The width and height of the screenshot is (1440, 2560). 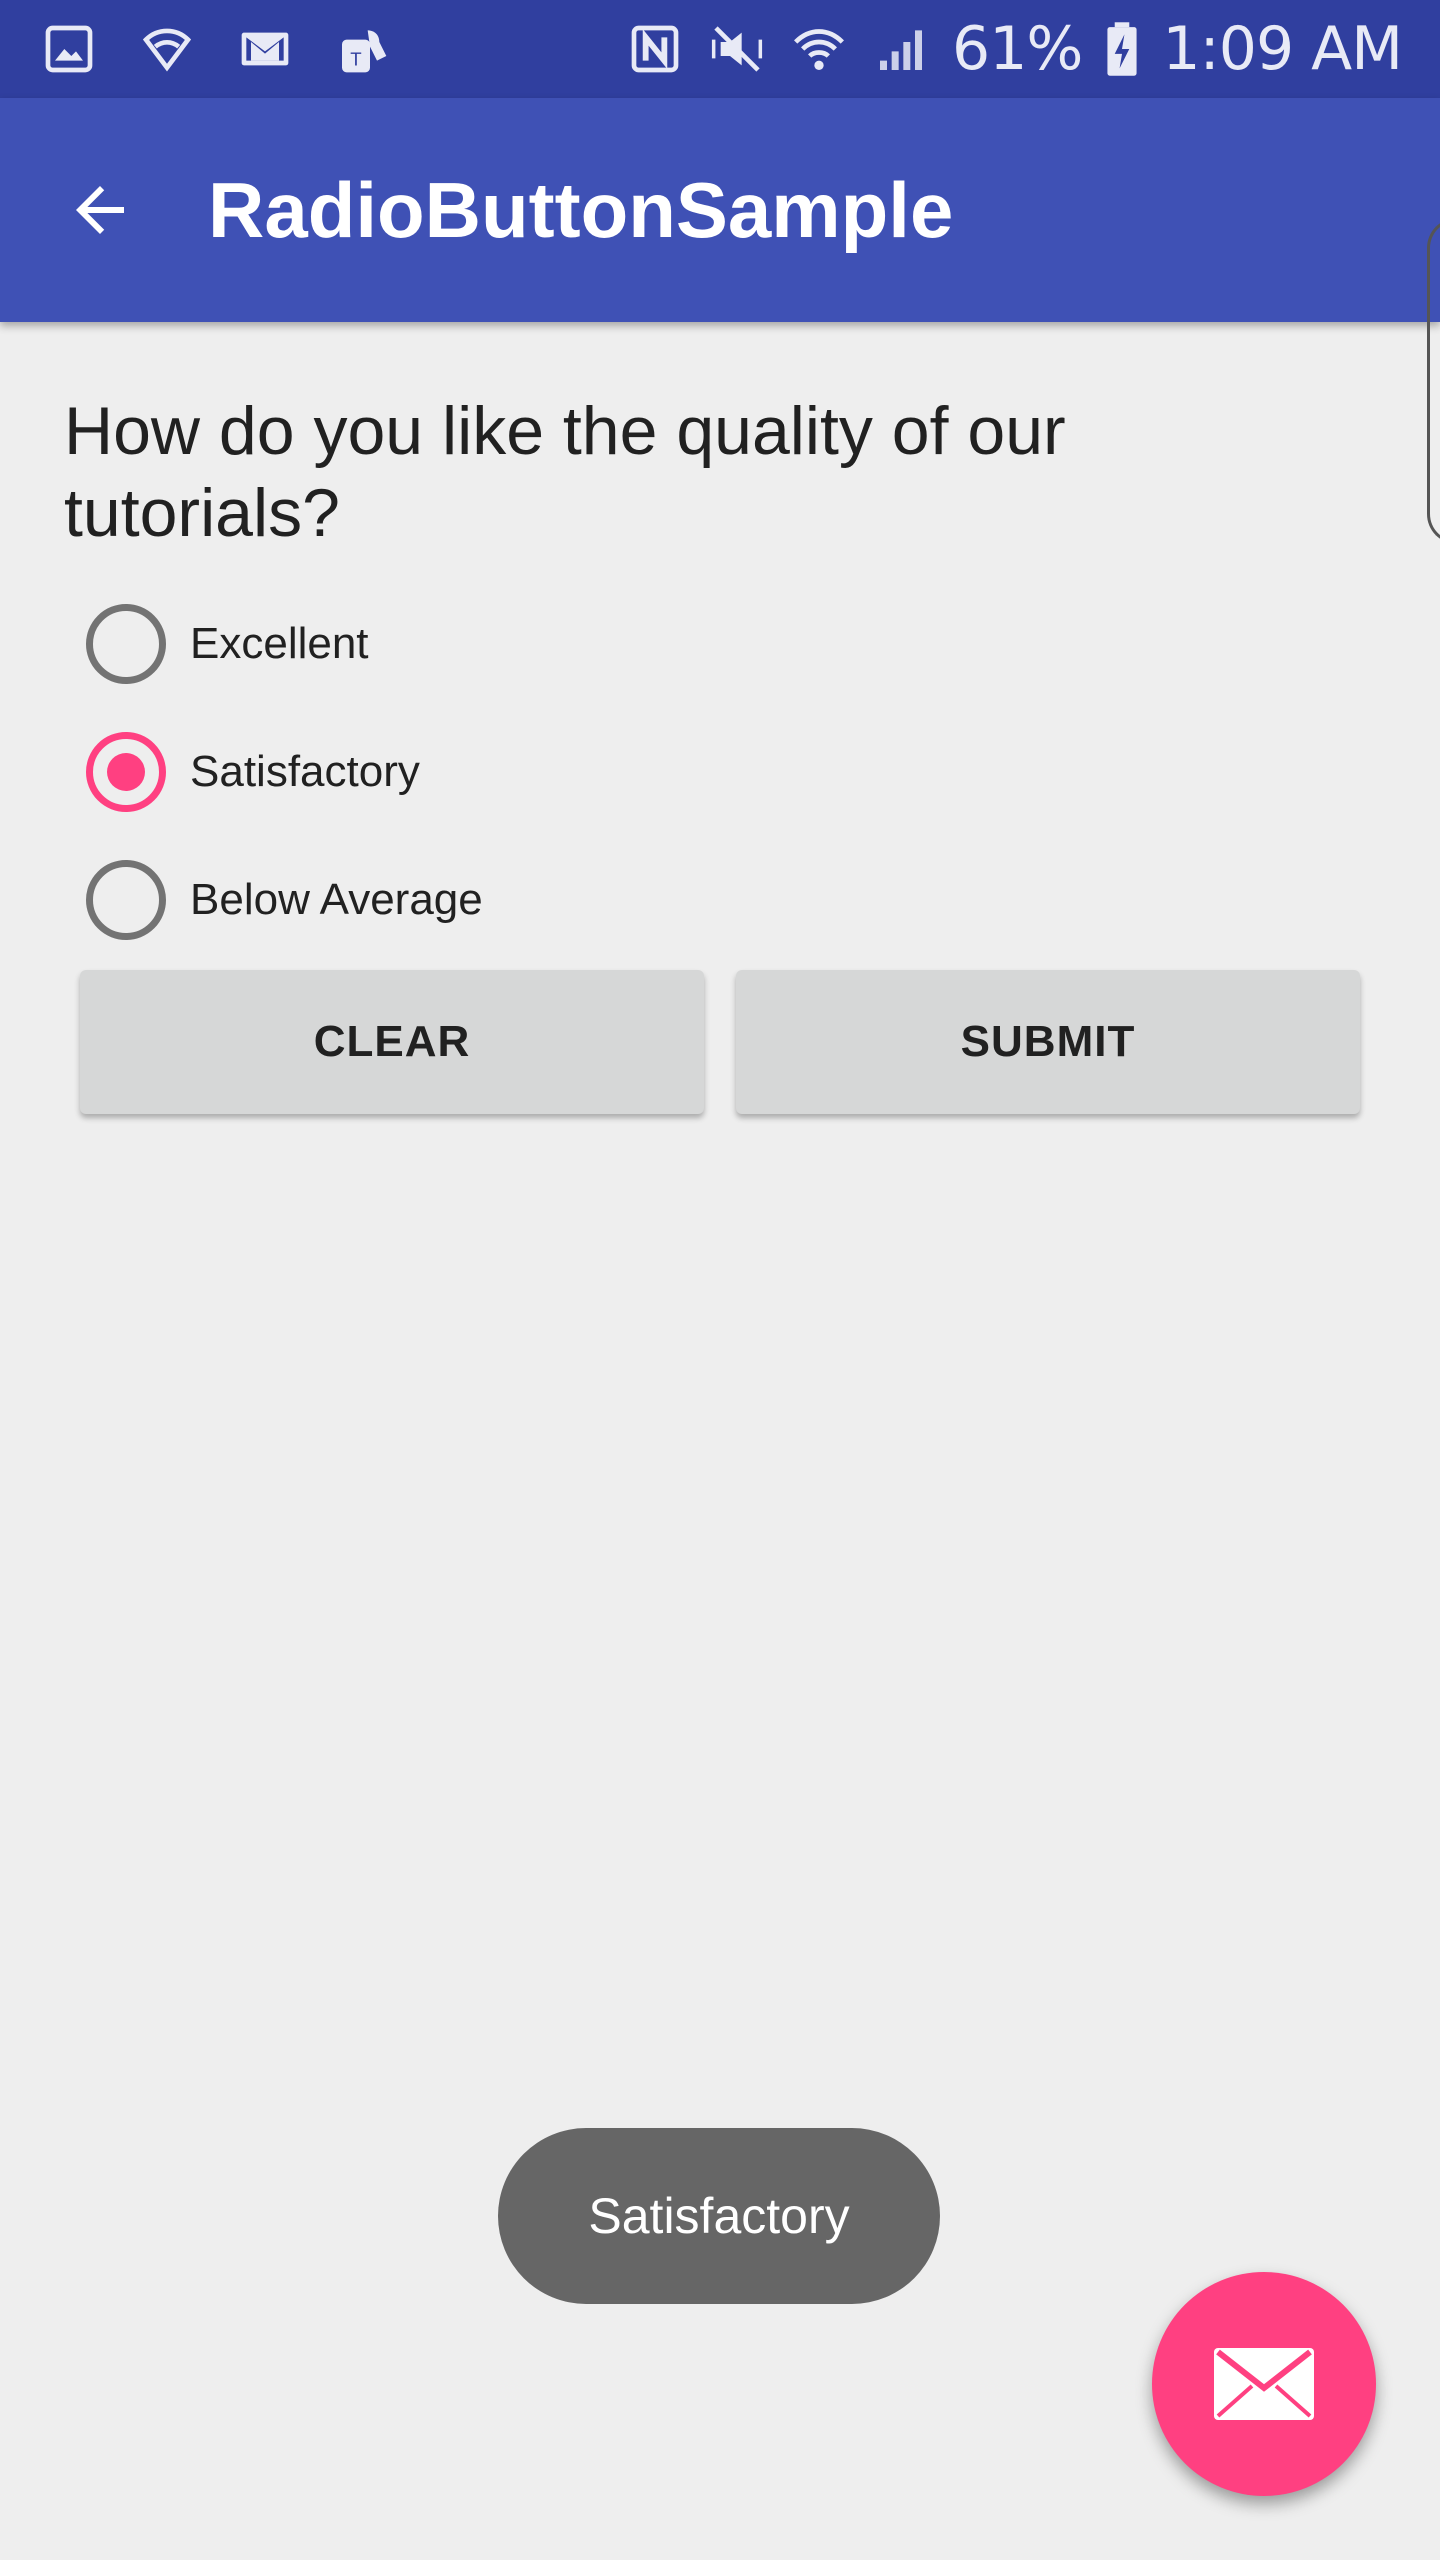 I want to click on rating-radio-group: Excellent Satisfactory Below Average, so click(x=536, y=772).